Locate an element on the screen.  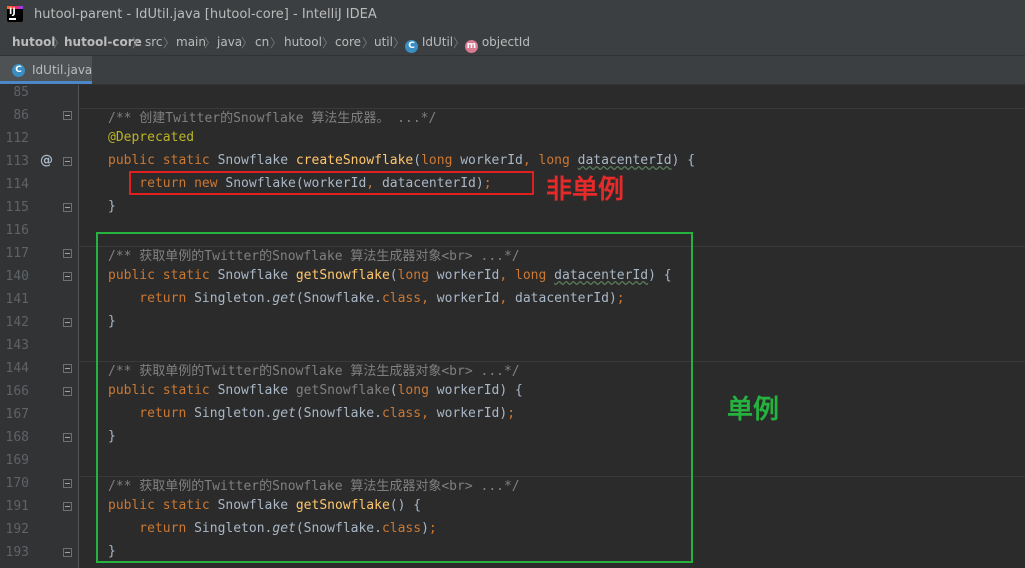
breadcrumb-item-objectid: m objectId is located at coordinates (497, 44).